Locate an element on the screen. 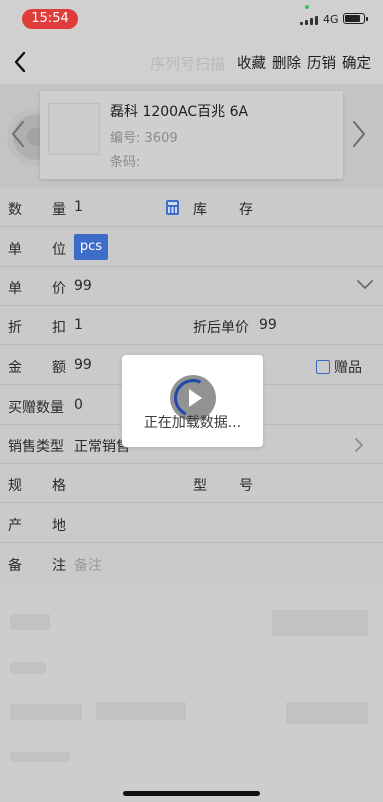 This screenshot has height=802, width=383. discount-row: 折扣 1 折后单价 99 is located at coordinates (191, 325).